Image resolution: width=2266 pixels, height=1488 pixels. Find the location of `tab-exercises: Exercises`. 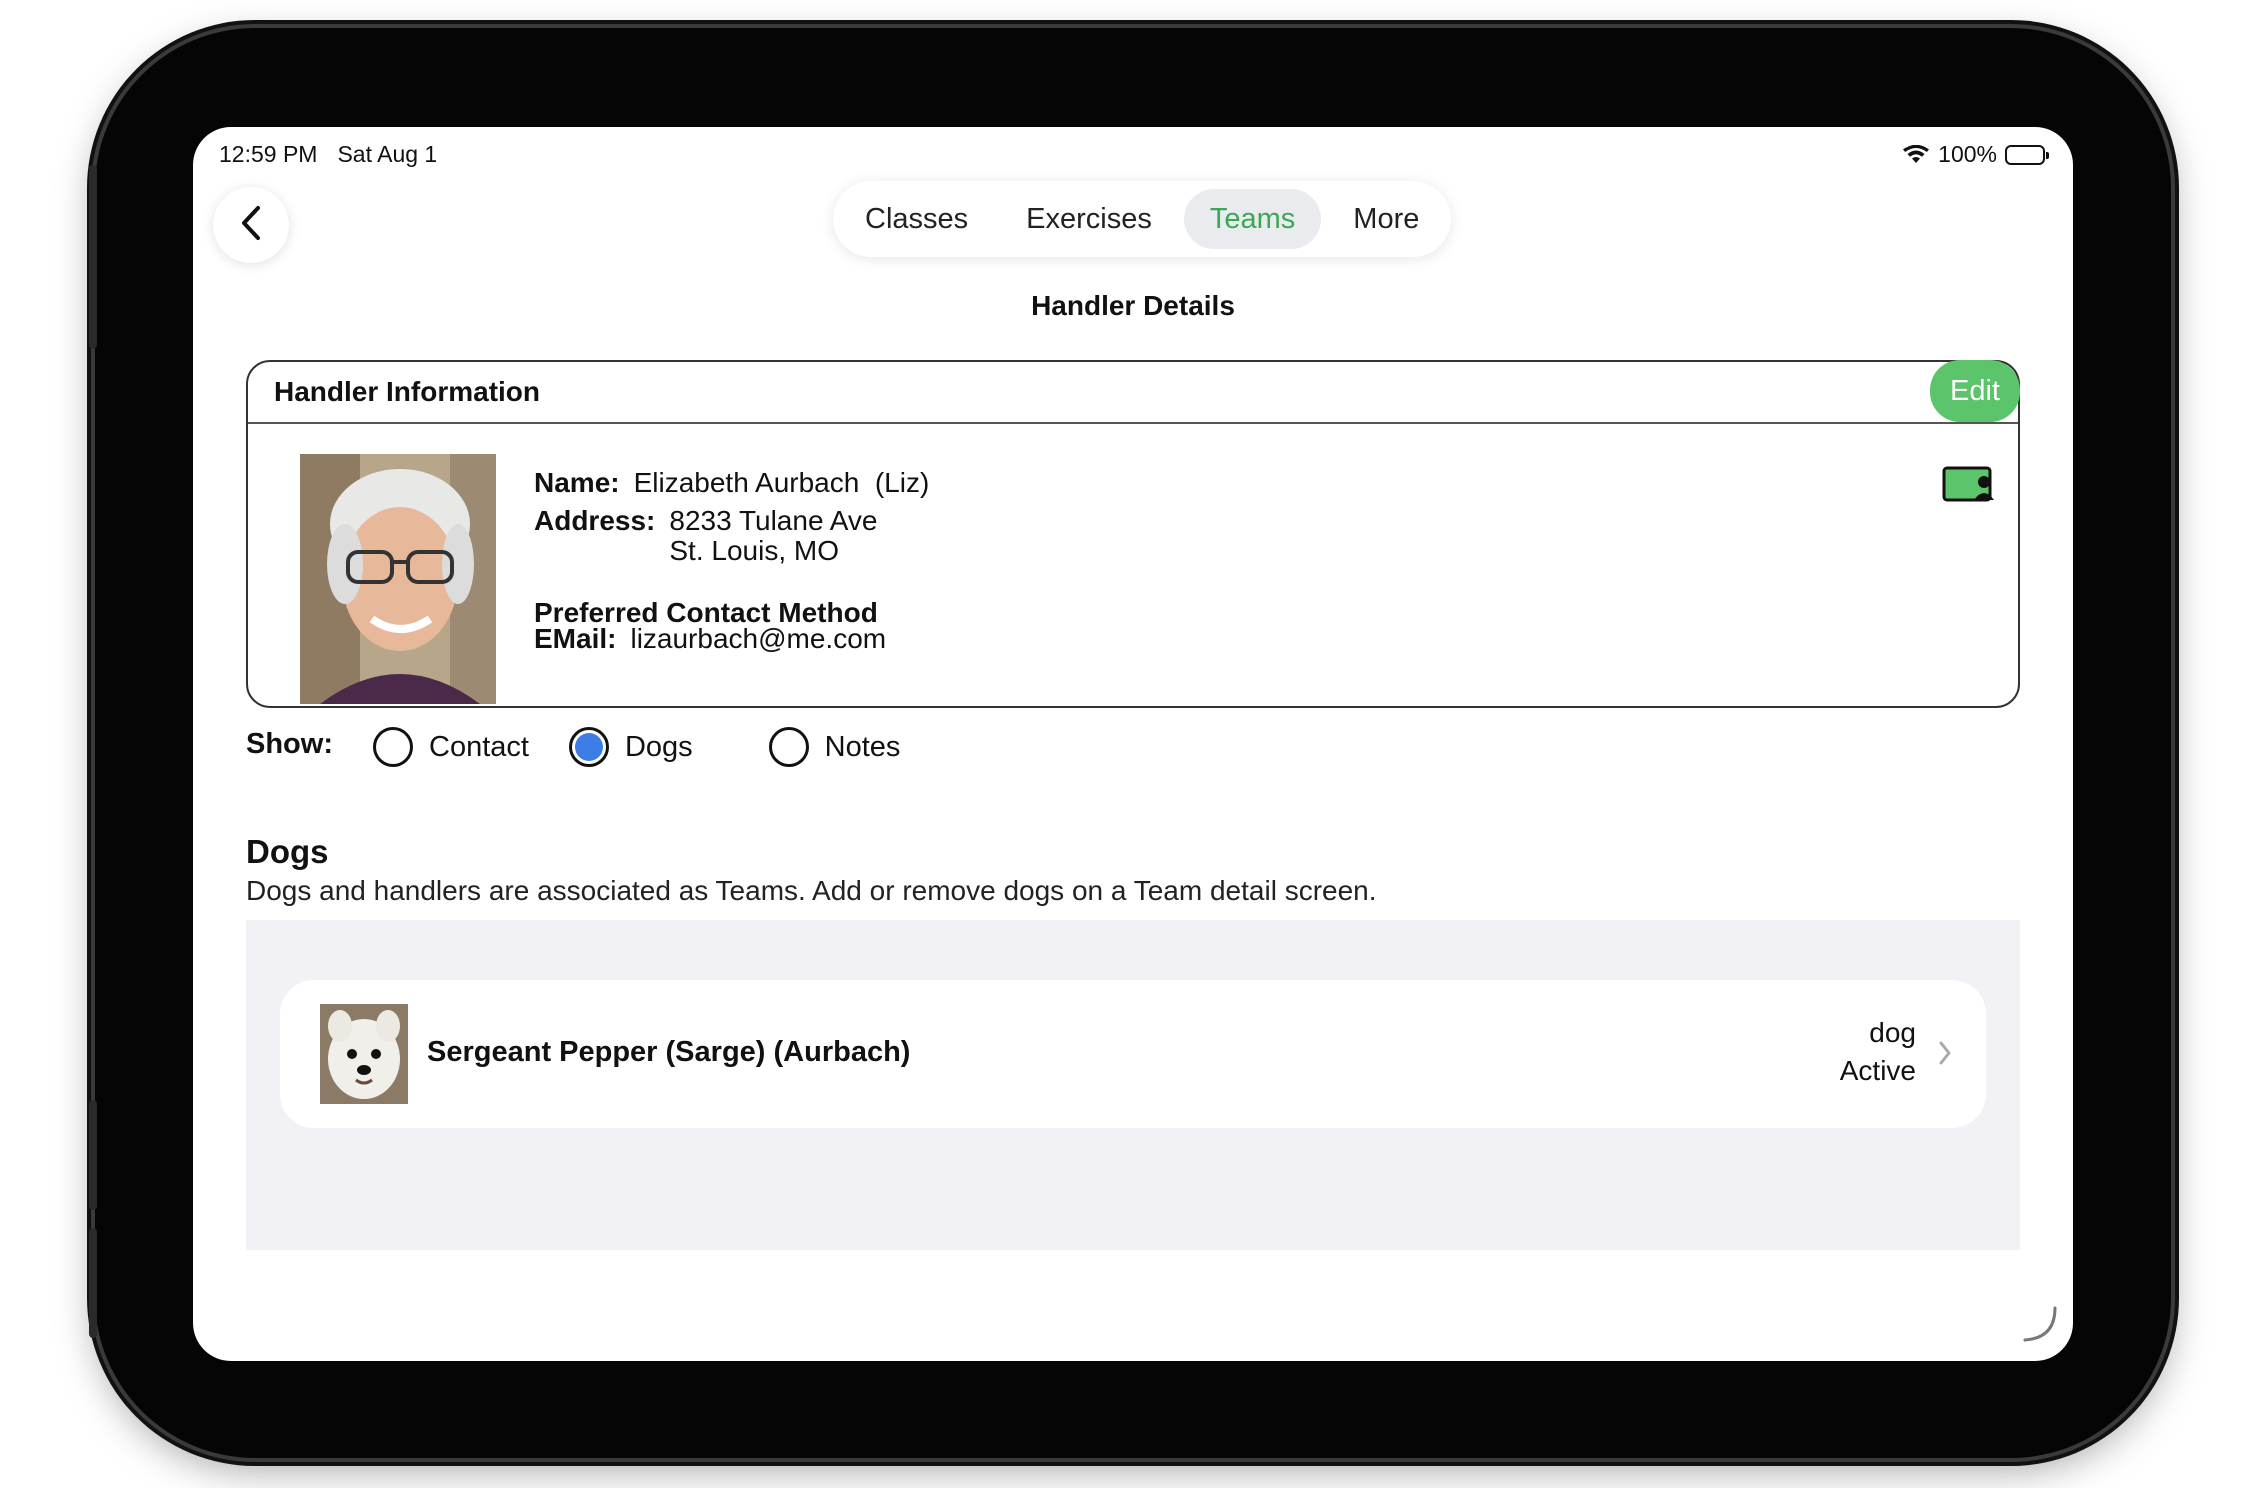

tab-exercises: Exercises is located at coordinates (1089, 219).